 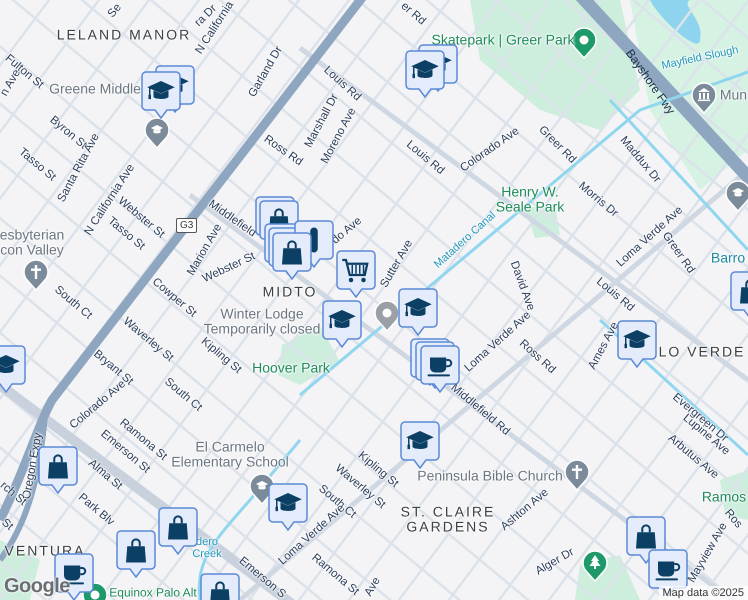 What do you see at coordinates (448, 520) in the screenshot?
I see `neighborhood-label: ST. CLAIRE GARDENS` at bounding box center [448, 520].